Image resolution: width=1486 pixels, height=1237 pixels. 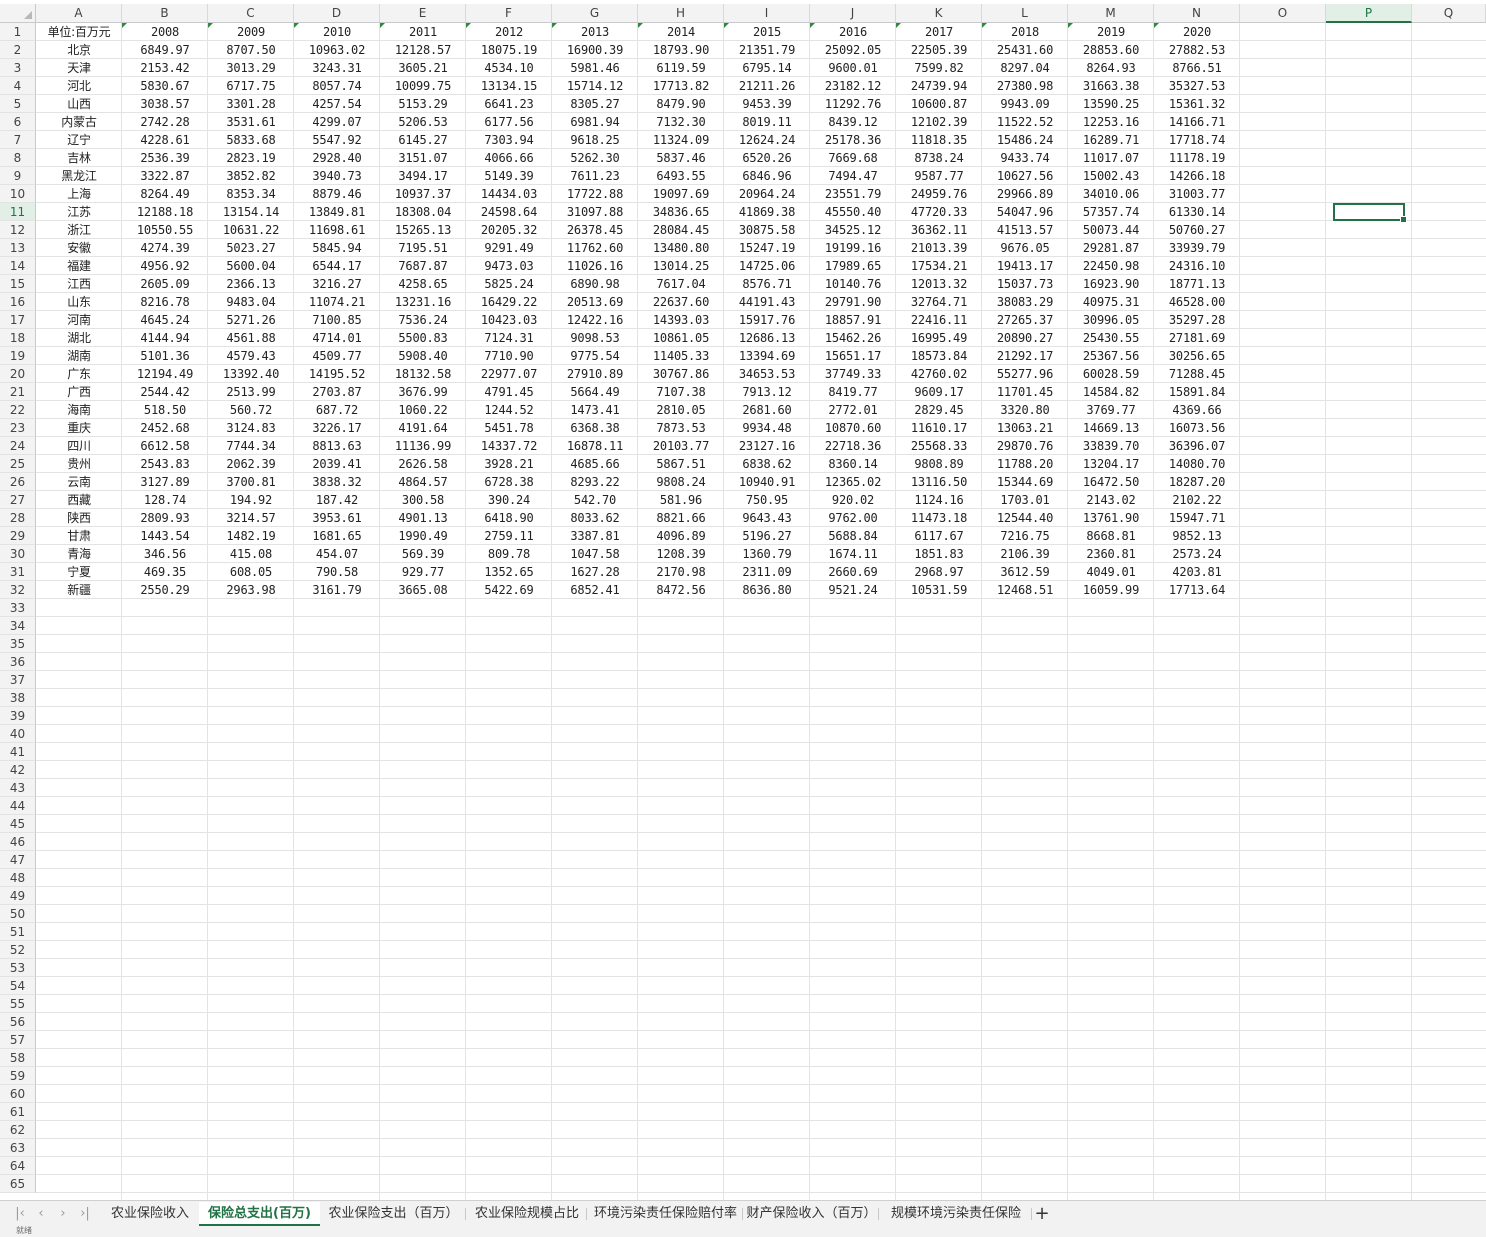 What do you see at coordinates (79, 212) in the screenshot?
I see `province-cell: 江苏` at bounding box center [79, 212].